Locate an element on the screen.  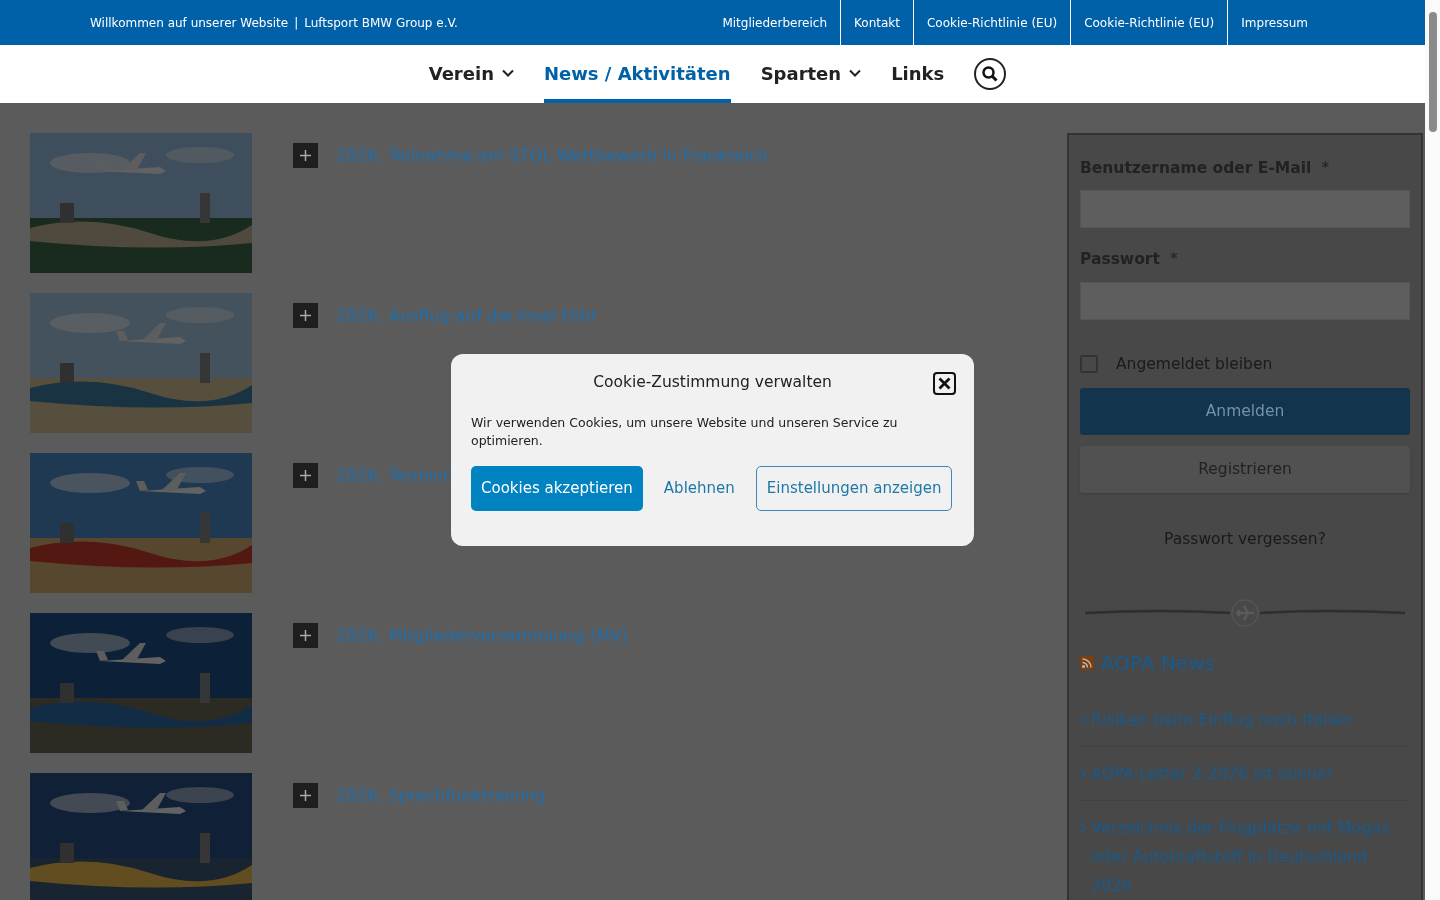
login-button: Anmelden is located at coordinates (1245, 411).